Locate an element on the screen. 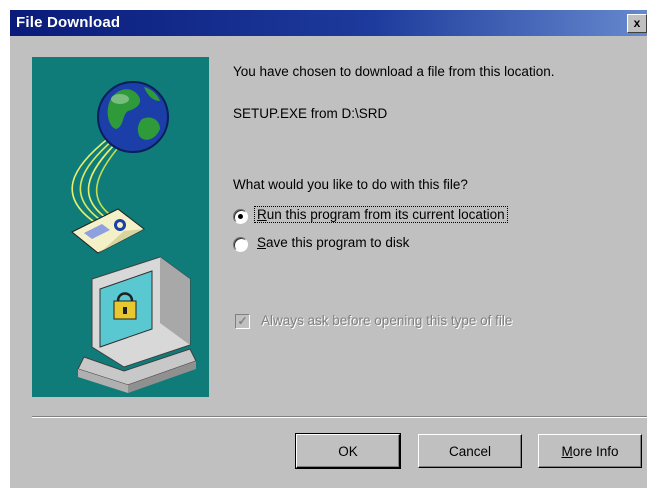 The image size is (647, 488). always-ask-checkbox: ✓ is located at coordinates (242, 321).